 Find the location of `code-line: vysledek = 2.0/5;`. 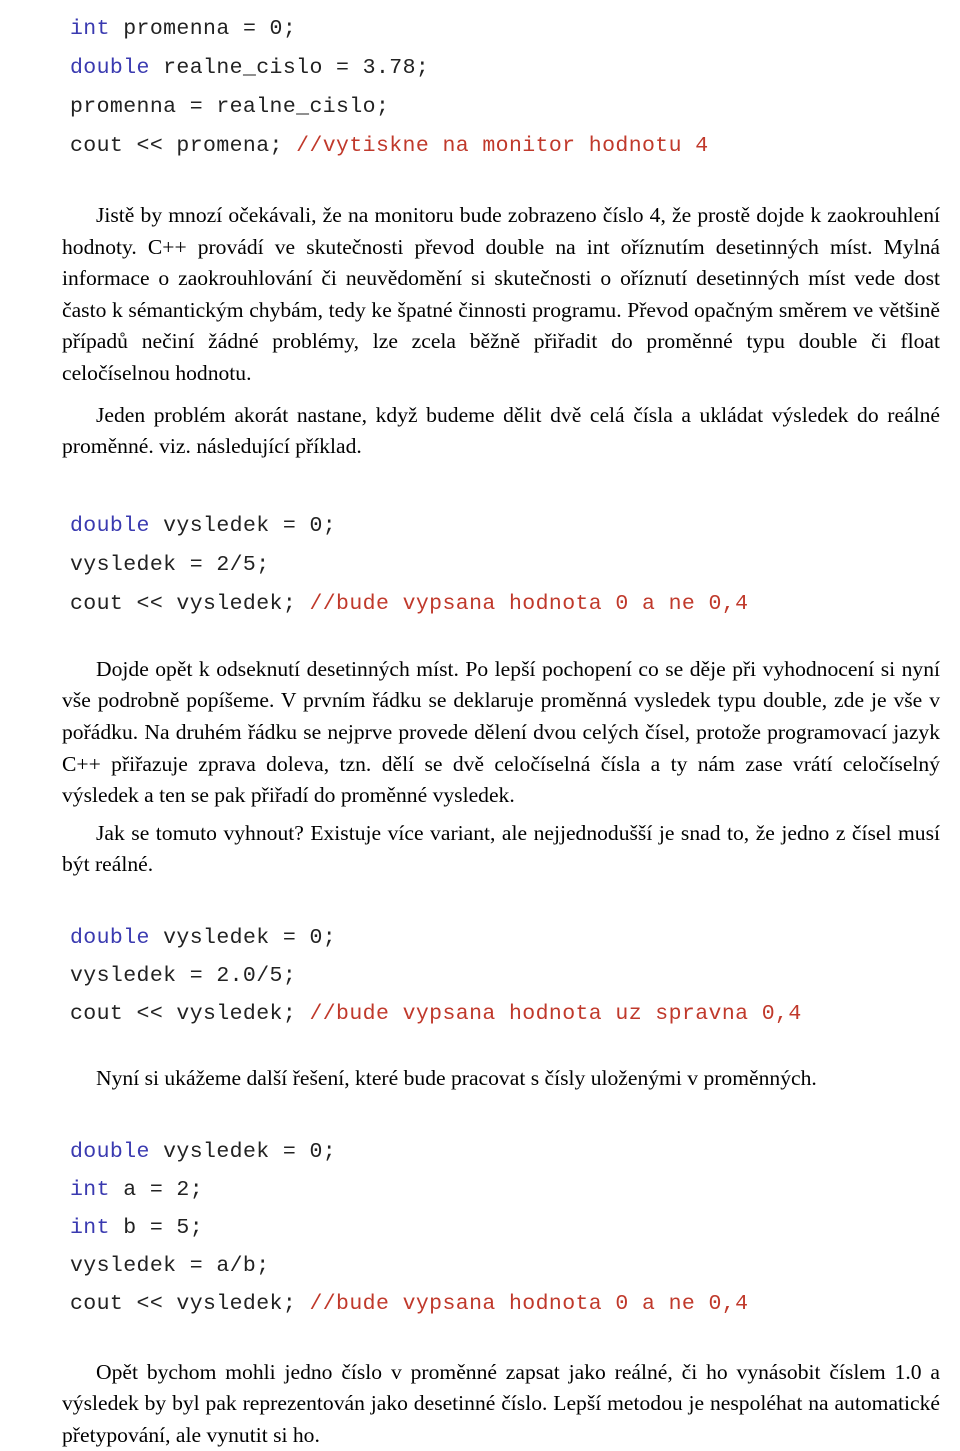

code-line: vysledek = 2.0/5; is located at coordinates (515, 976).